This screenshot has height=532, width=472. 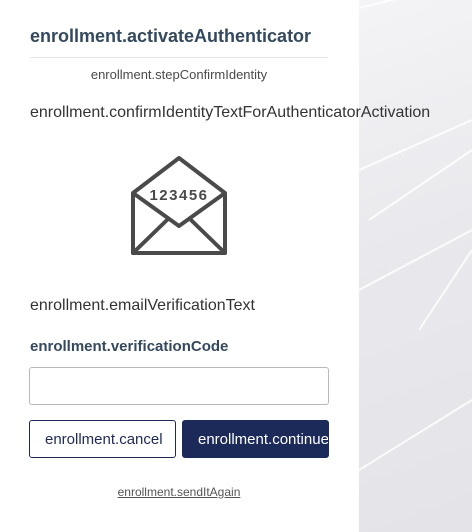 What do you see at coordinates (102, 439) in the screenshot?
I see `cancel-button: enrollment.cancel` at bounding box center [102, 439].